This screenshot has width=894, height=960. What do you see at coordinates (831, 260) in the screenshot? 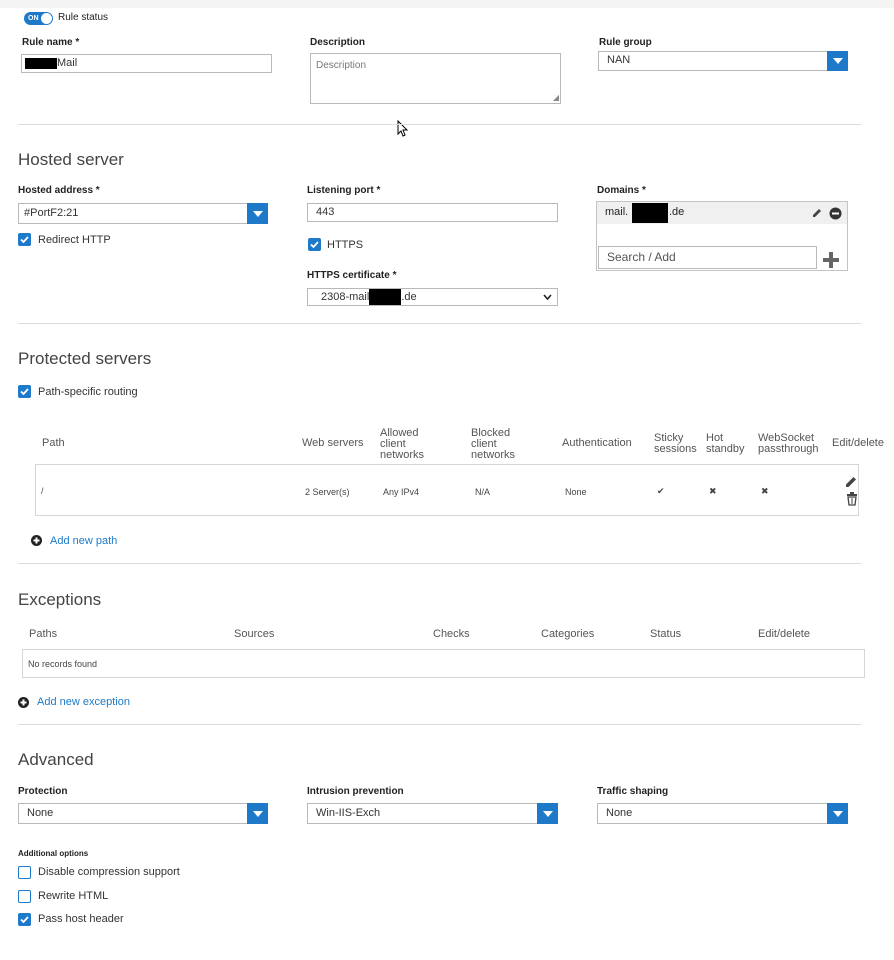
I see `plus-add-icon` at bounding box center [831, 260].